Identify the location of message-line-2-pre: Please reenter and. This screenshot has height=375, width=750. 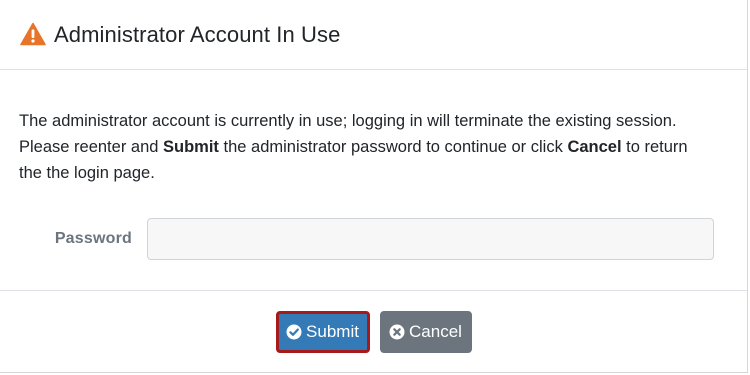
(91, 147).